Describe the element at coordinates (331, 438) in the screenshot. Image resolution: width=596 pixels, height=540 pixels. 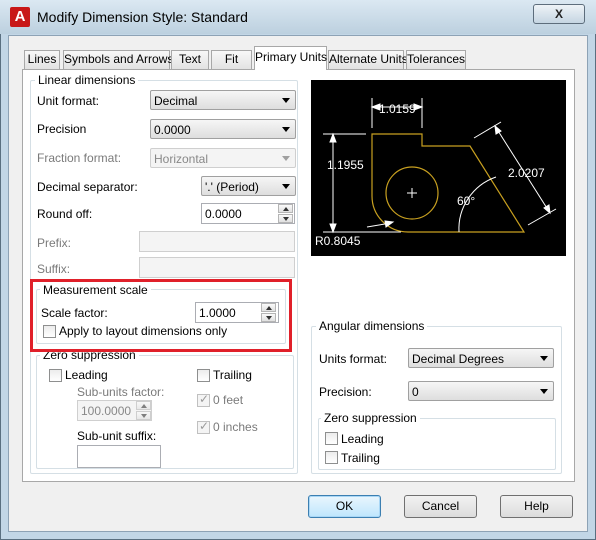
I see `angular-leading-checkbox` at that location.